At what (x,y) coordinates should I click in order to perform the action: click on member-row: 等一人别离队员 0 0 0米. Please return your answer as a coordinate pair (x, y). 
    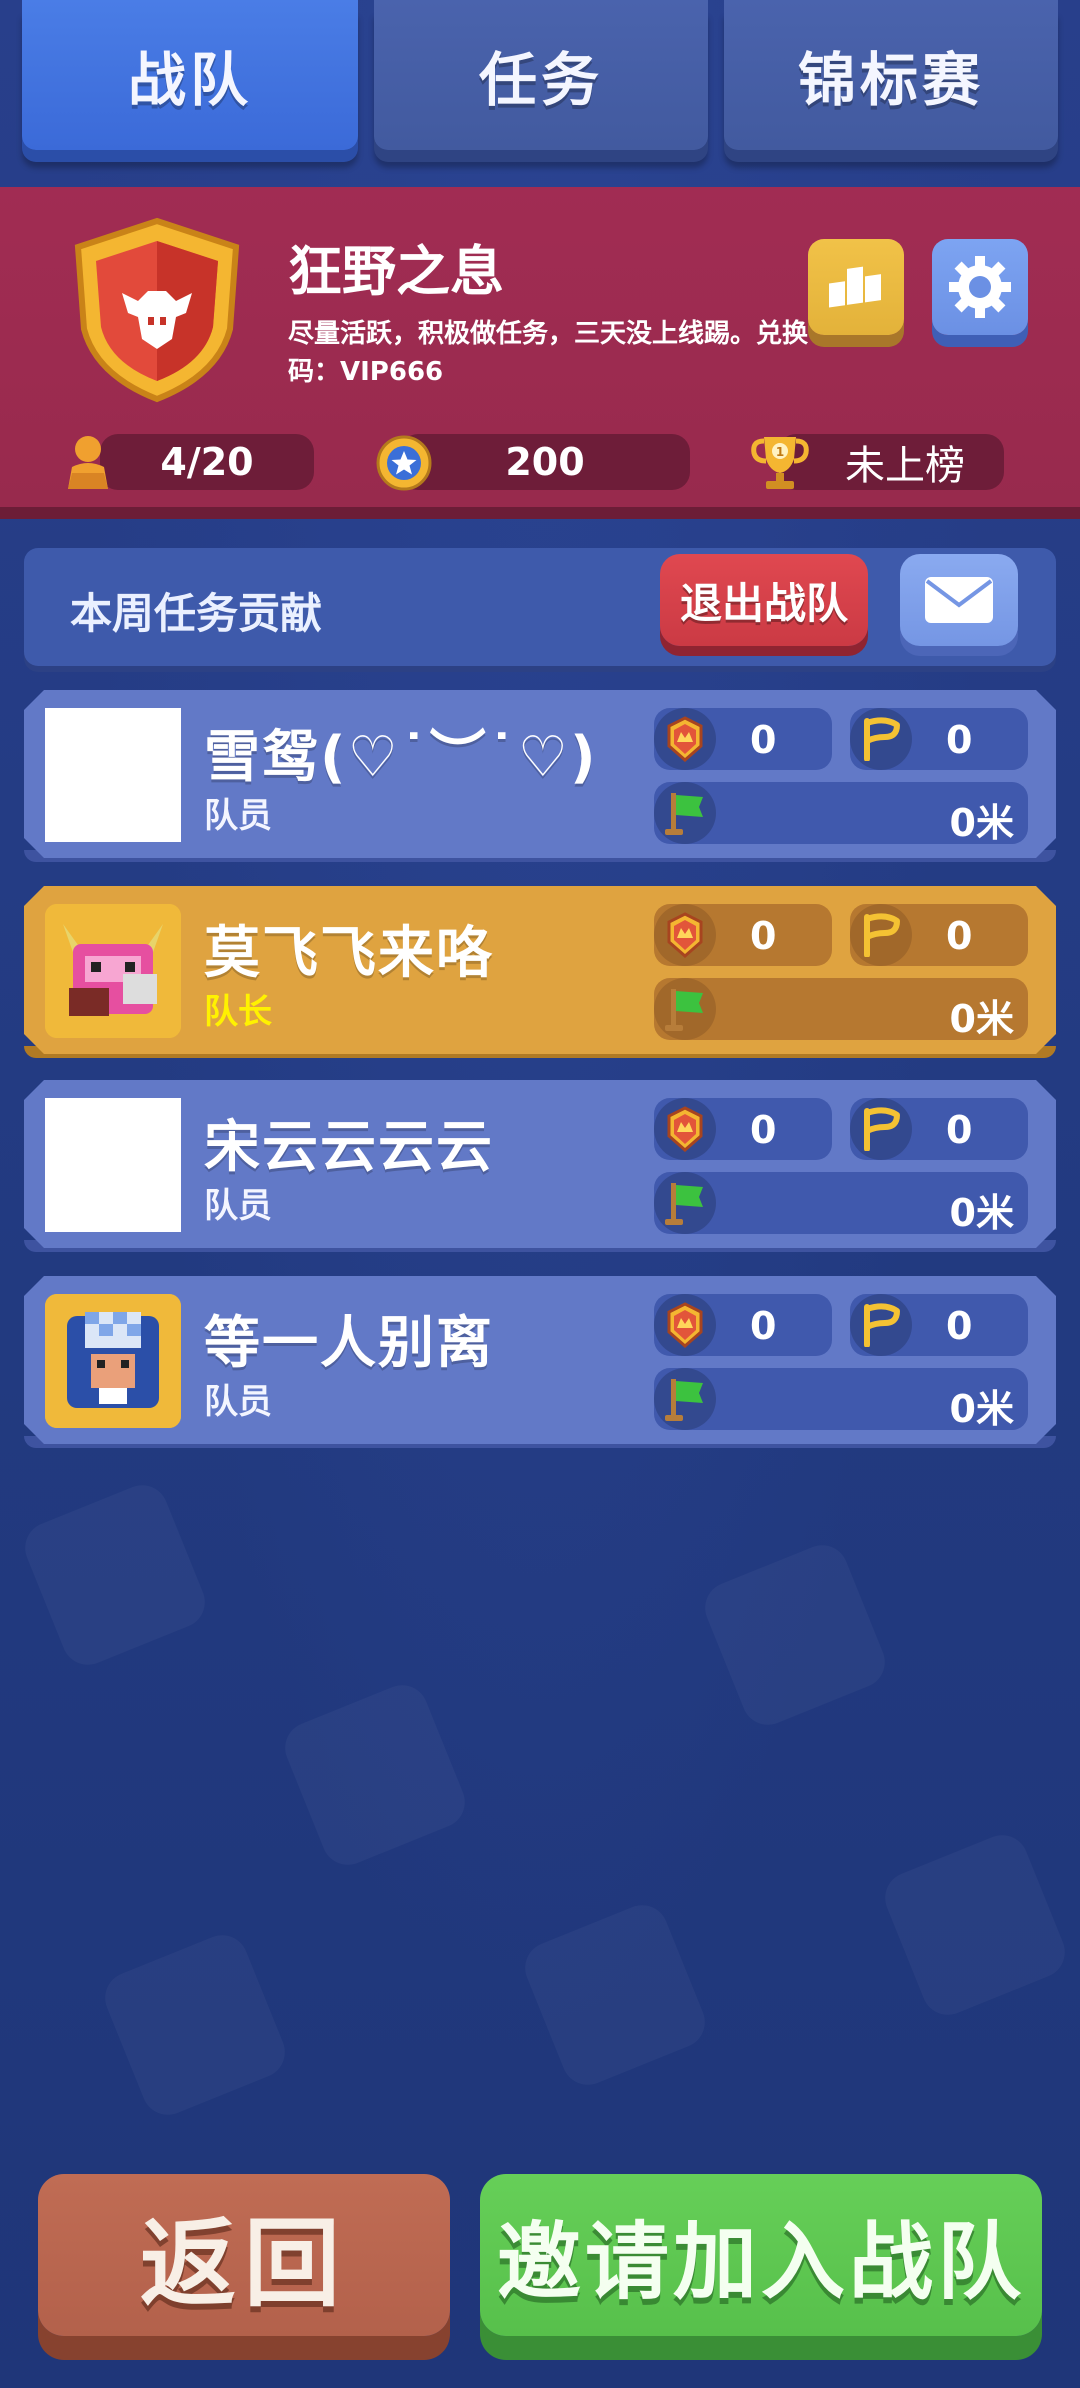
    Looking at the image, I should click on (540, 1360).